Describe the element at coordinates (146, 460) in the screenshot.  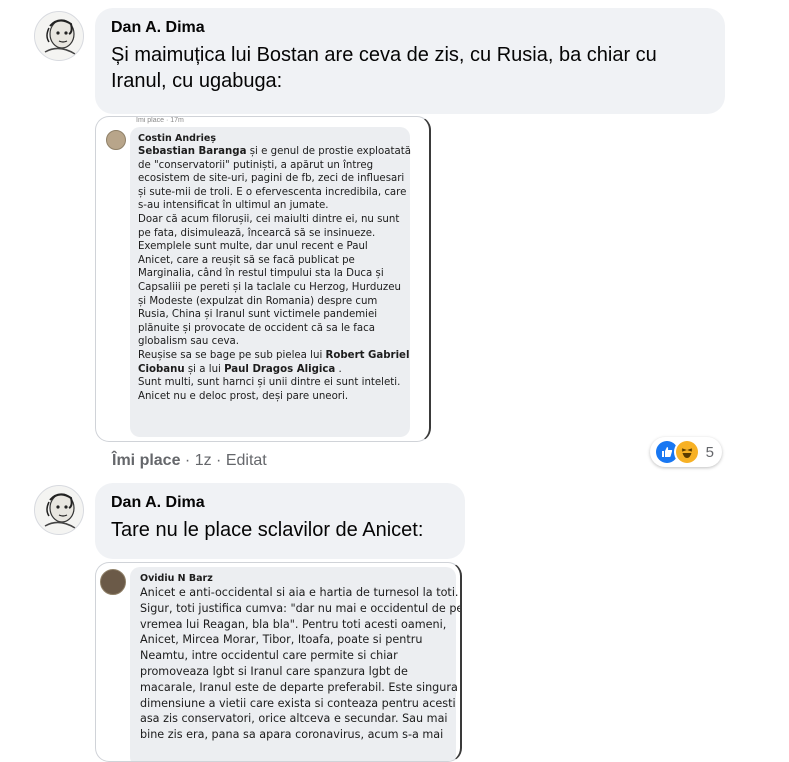
I see `like-link: Îmi place` at that location.